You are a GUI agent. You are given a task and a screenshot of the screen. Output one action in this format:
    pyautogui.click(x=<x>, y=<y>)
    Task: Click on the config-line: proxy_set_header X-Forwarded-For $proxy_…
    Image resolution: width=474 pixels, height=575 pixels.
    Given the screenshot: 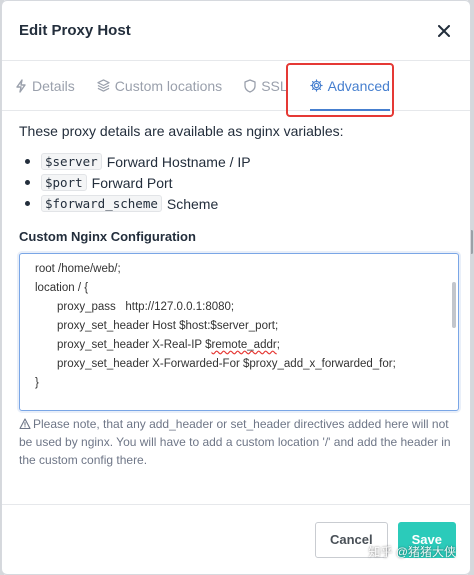 What is the action you would take?
    pyautogui.click(x=226, y=364)
    